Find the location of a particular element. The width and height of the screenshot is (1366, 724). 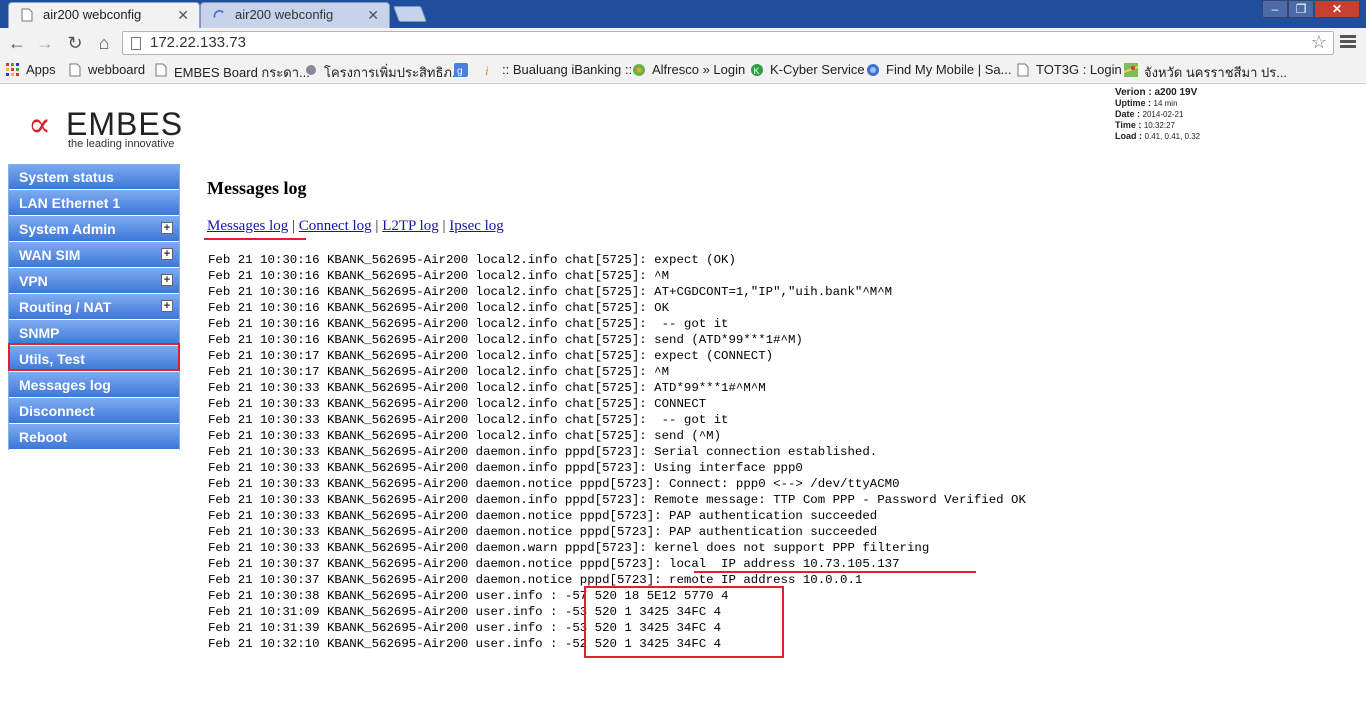

back-arrow-icon: ← is located at coordinates (17, 43).